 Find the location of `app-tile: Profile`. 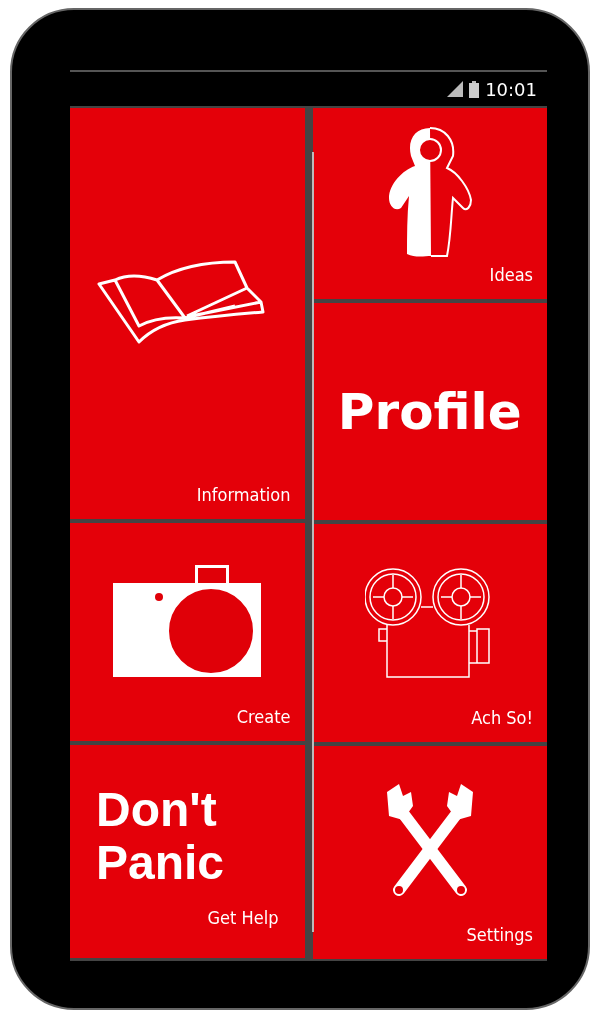

app-tile: Profile is located at coordinates (429, 411).